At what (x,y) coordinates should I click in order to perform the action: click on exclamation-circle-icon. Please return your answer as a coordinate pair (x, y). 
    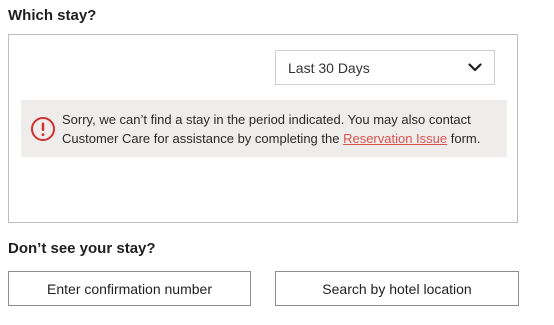
    Looking at the image, I should click on (43, 129).